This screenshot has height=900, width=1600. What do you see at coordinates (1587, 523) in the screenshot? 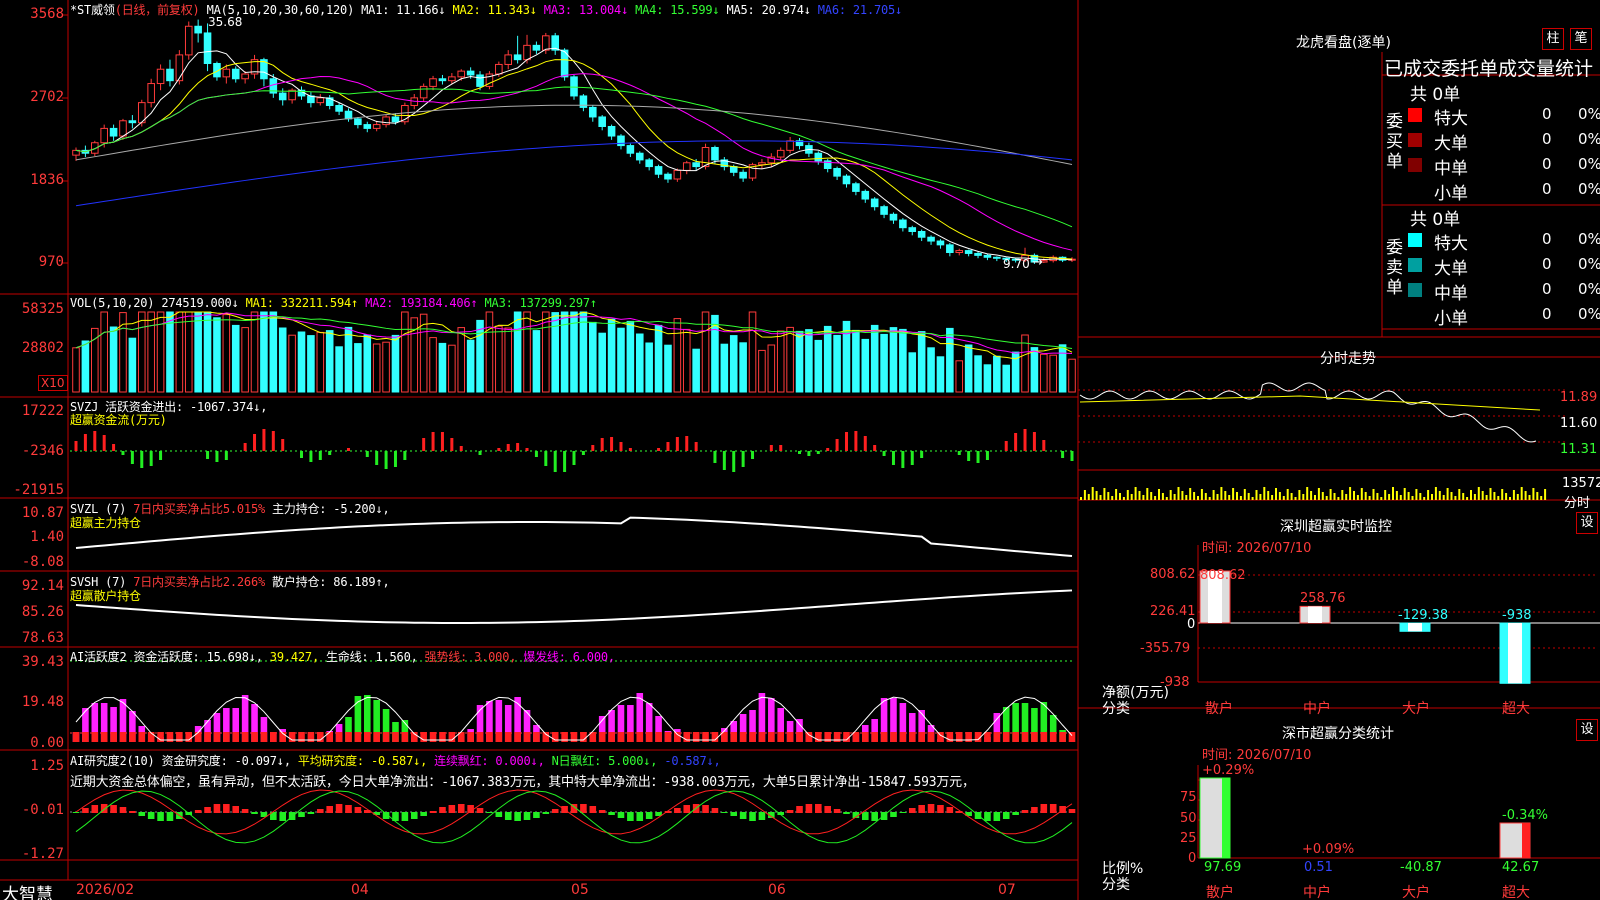
I see `sz-settings-button: 设` at bounding box center [1587, 523].